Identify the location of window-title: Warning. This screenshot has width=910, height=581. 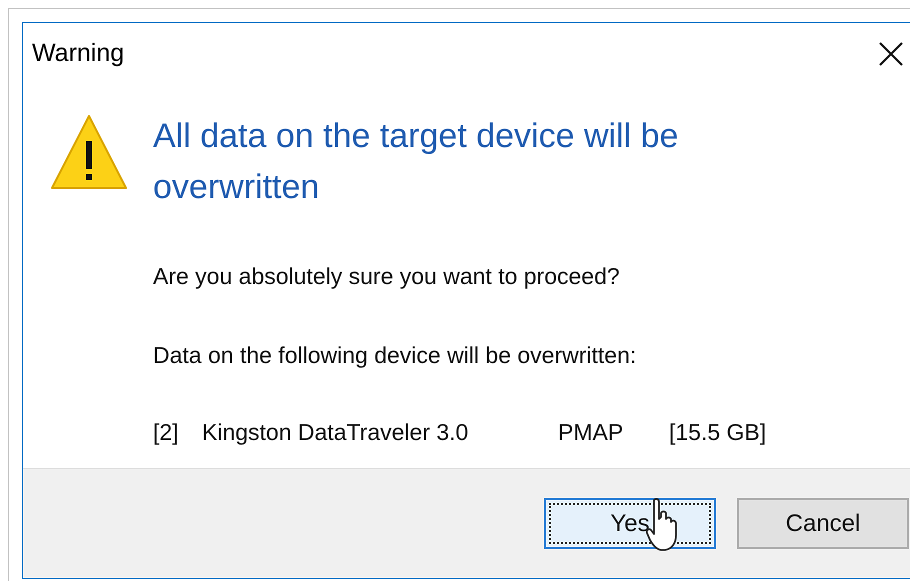
(78, 54).